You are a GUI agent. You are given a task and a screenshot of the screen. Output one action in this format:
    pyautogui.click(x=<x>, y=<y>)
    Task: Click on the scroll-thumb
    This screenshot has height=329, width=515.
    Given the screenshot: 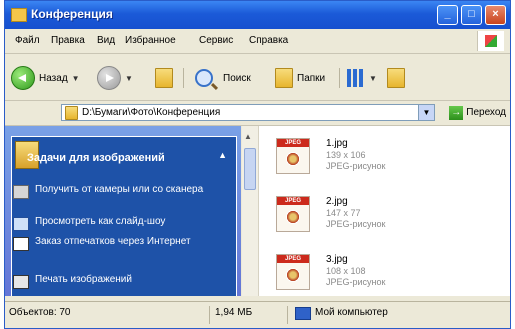 What is the action you would take?
    pyautogui.click(x=250, y=169)
    